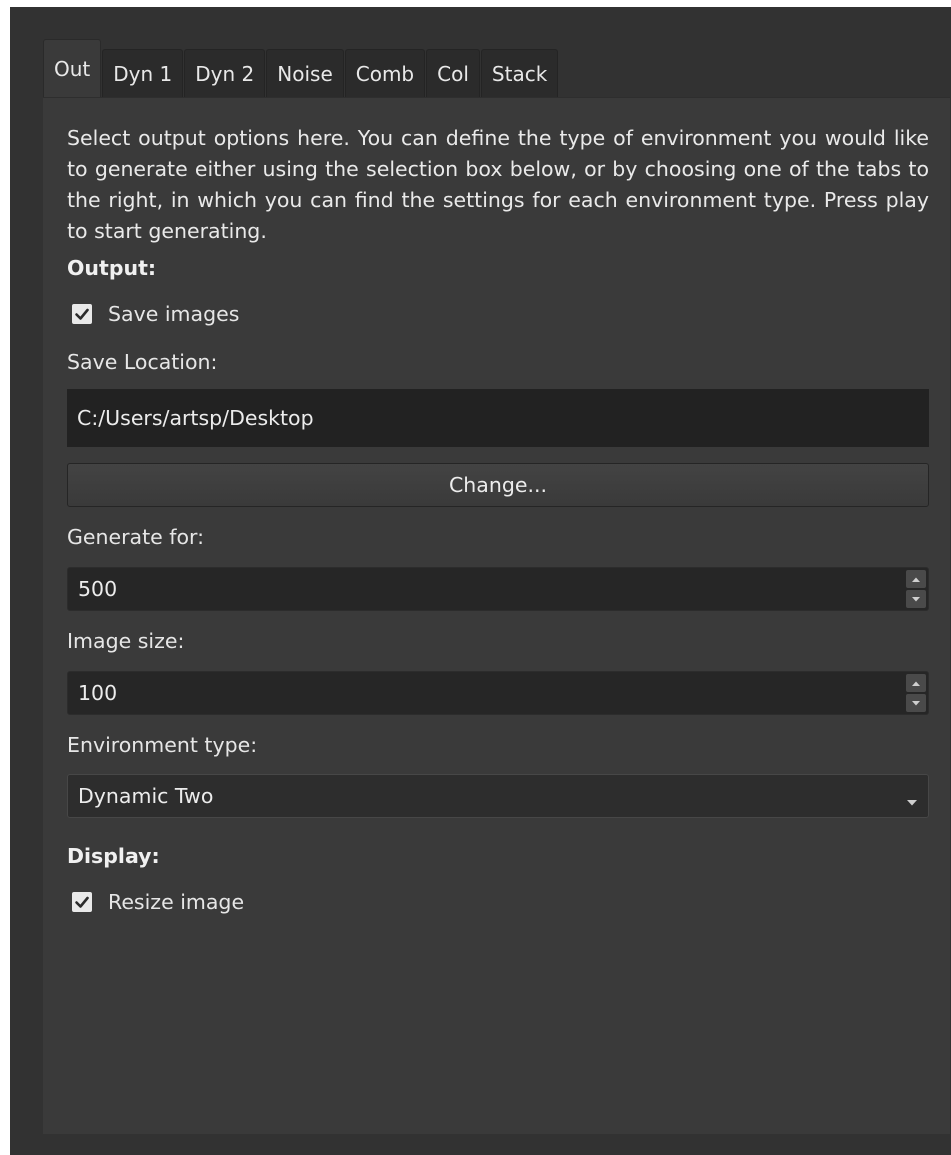 This screenshot has height=1155, width=951. What do you see at coordinates (143, 73) in the screenshot?
I see `tab-dyn-1: Dyn 1` at bounding box center [143, 73].